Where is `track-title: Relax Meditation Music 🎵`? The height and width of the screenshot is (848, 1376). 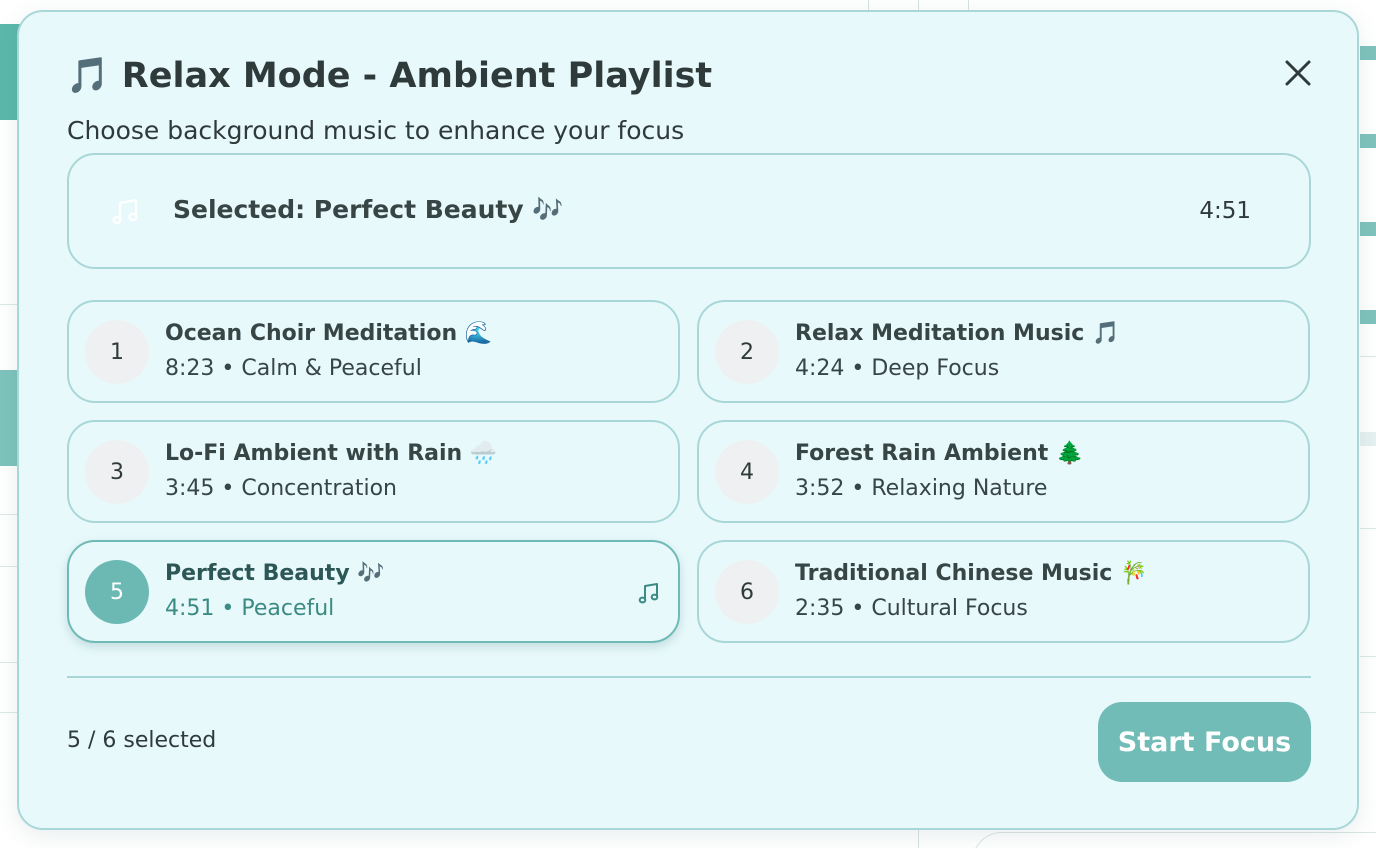 track-title: Relax Meditation Music 🎵 is located at coordinates (957, 333).